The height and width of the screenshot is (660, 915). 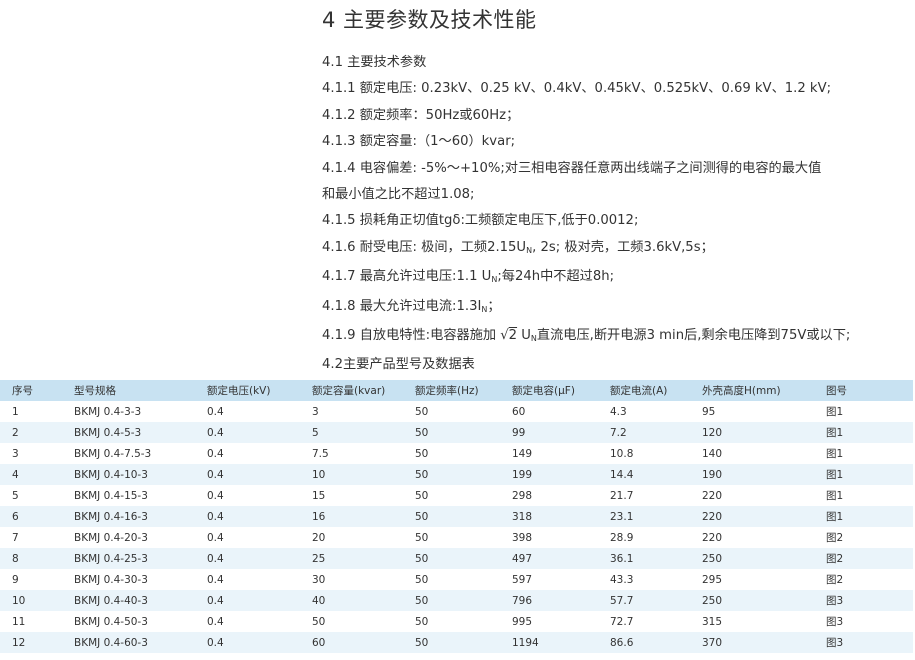 What do you see at coordinates (111, 516) in the screenshot?
I see `table-cell: BKMJ 0.4-16-3` at bounding box center [111, 516].